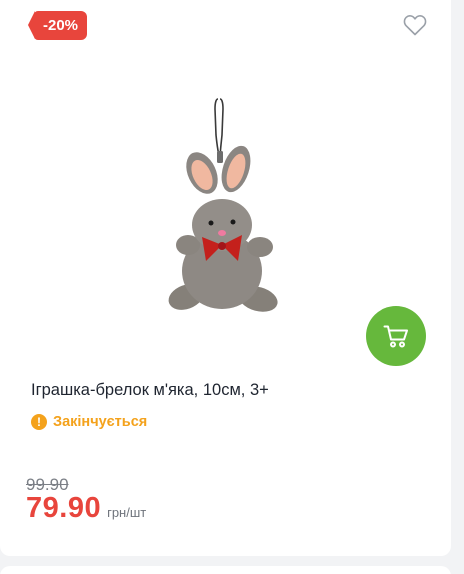  I want to click on product-title: Іграшка-брелок м'яка, 10см, 3+, so click(150, 390).